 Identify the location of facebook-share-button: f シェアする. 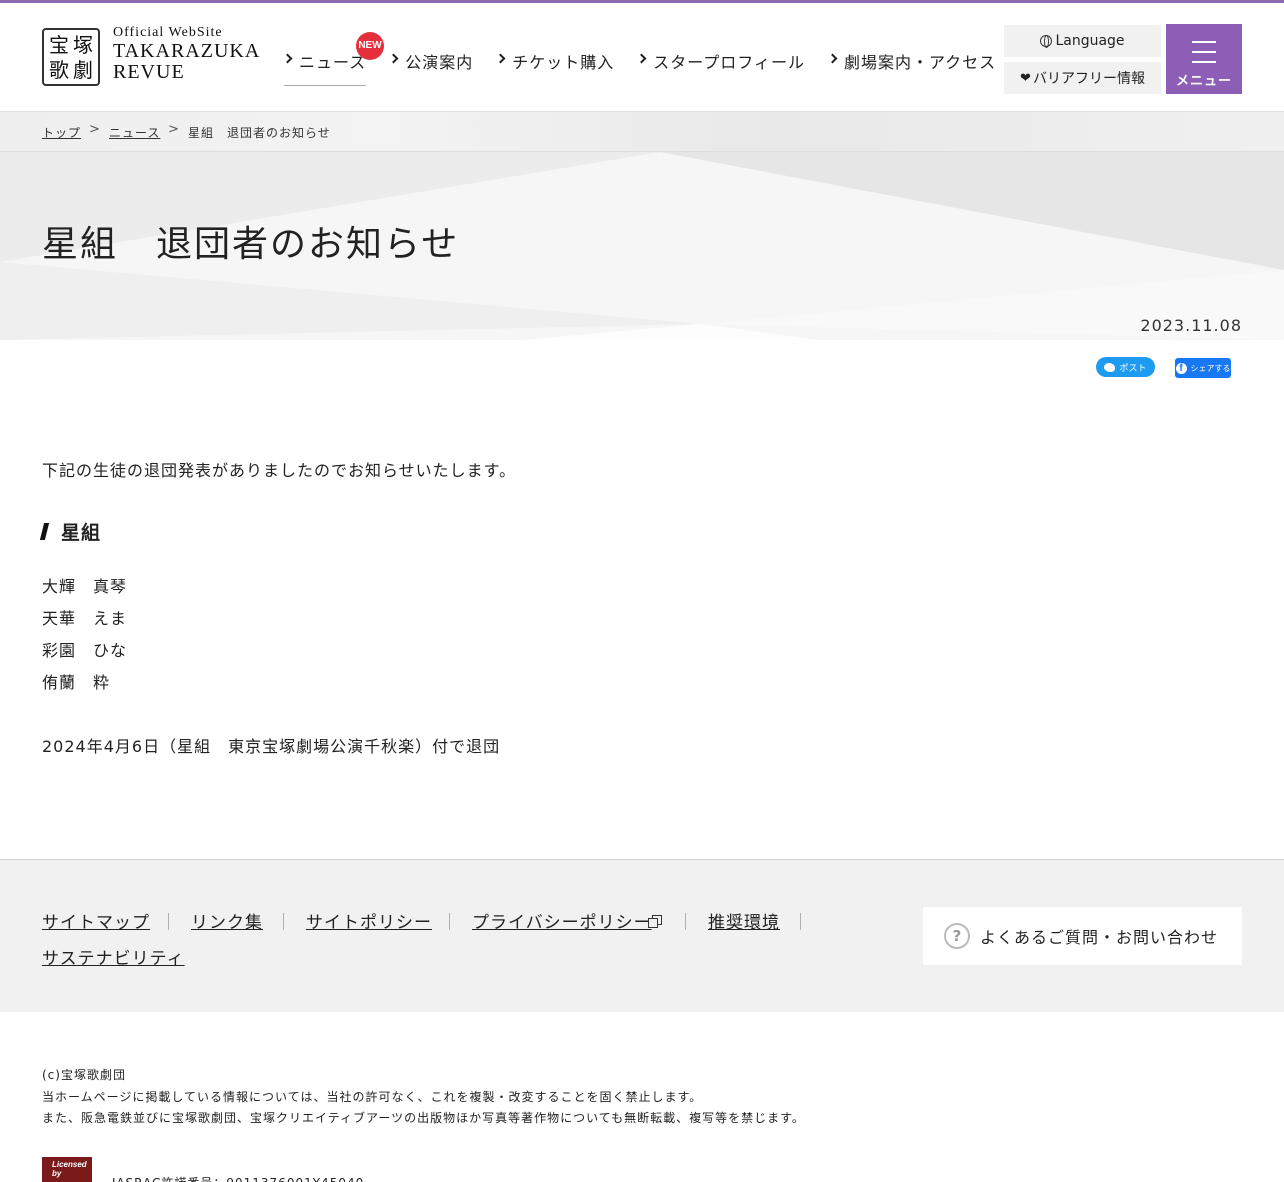
(1203, 368).